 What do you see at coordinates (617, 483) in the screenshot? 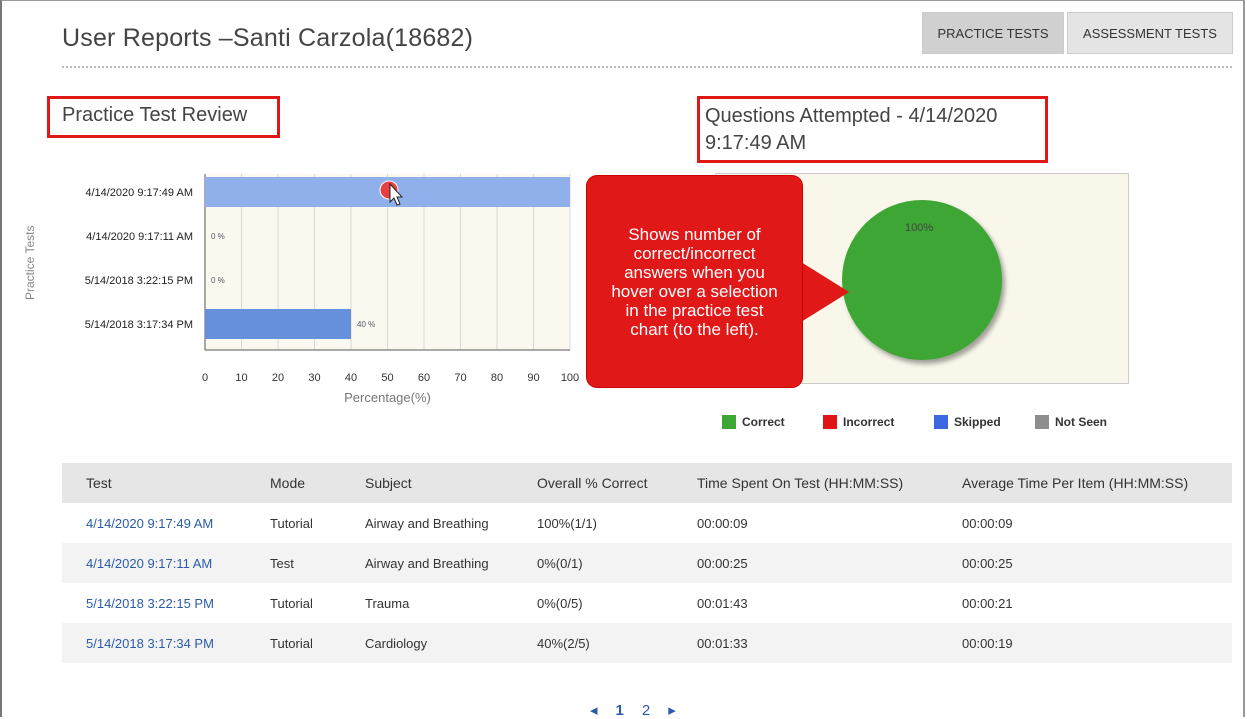
I see `col-header-overall-correct: Overall % Correct` at bounding box center [617, 483].